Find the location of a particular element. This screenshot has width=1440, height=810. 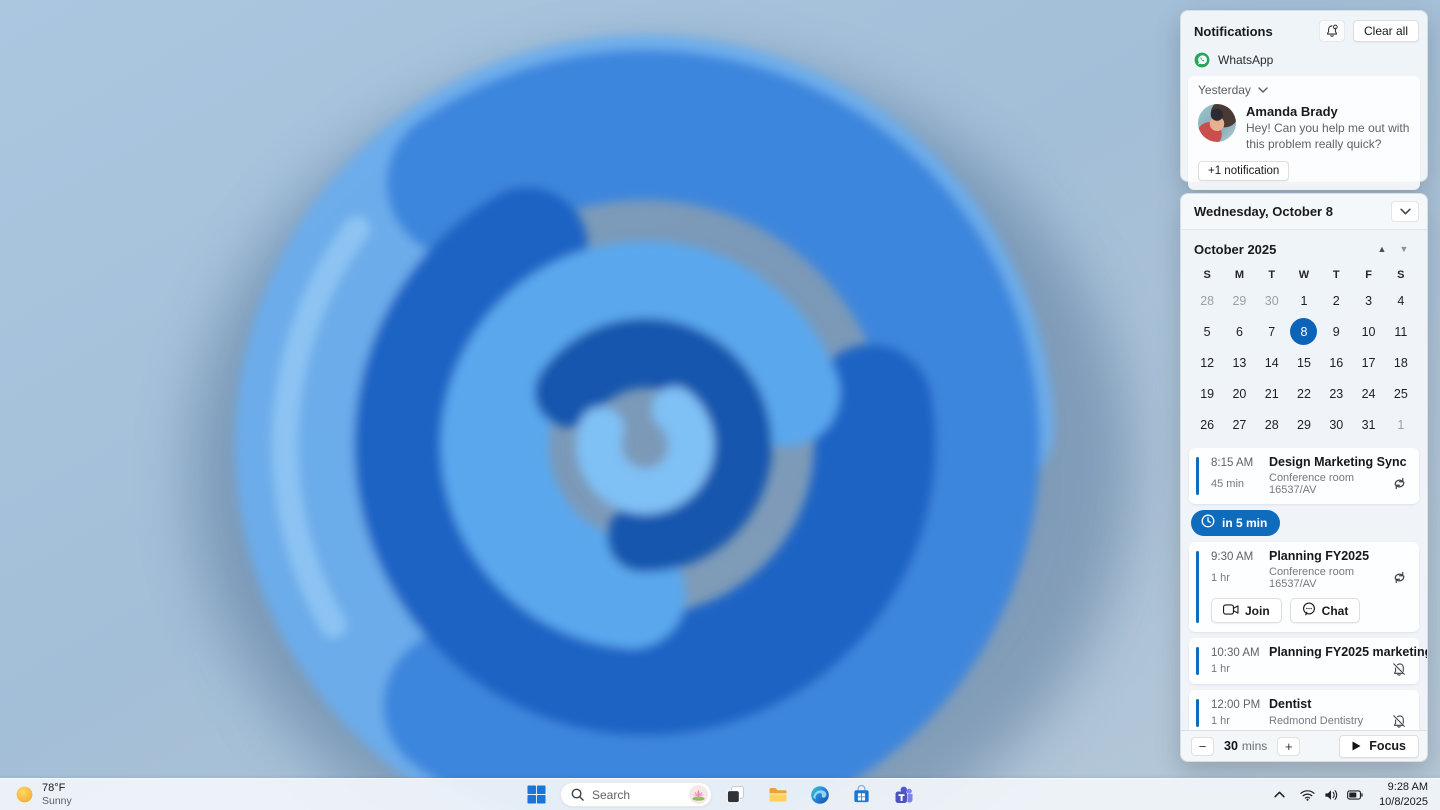

sun-icon is located at coordinates (24, 794).